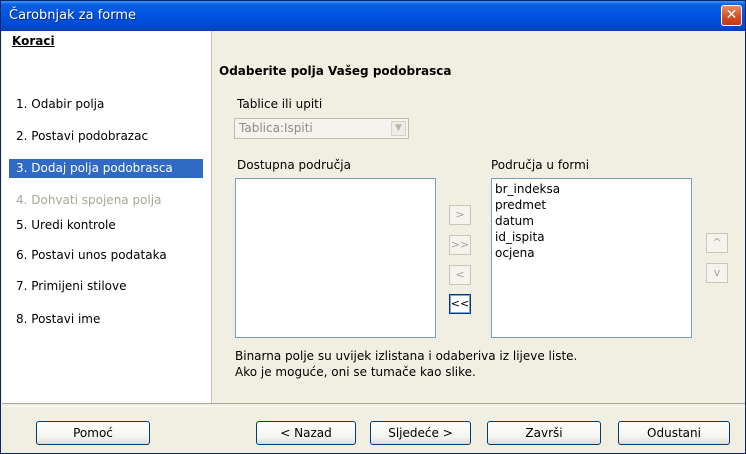  Describe the element at coordinates (335, 71) in the screenshot. I see `page-heading: Odaberite polja Vašeg podobrasca` at that location.